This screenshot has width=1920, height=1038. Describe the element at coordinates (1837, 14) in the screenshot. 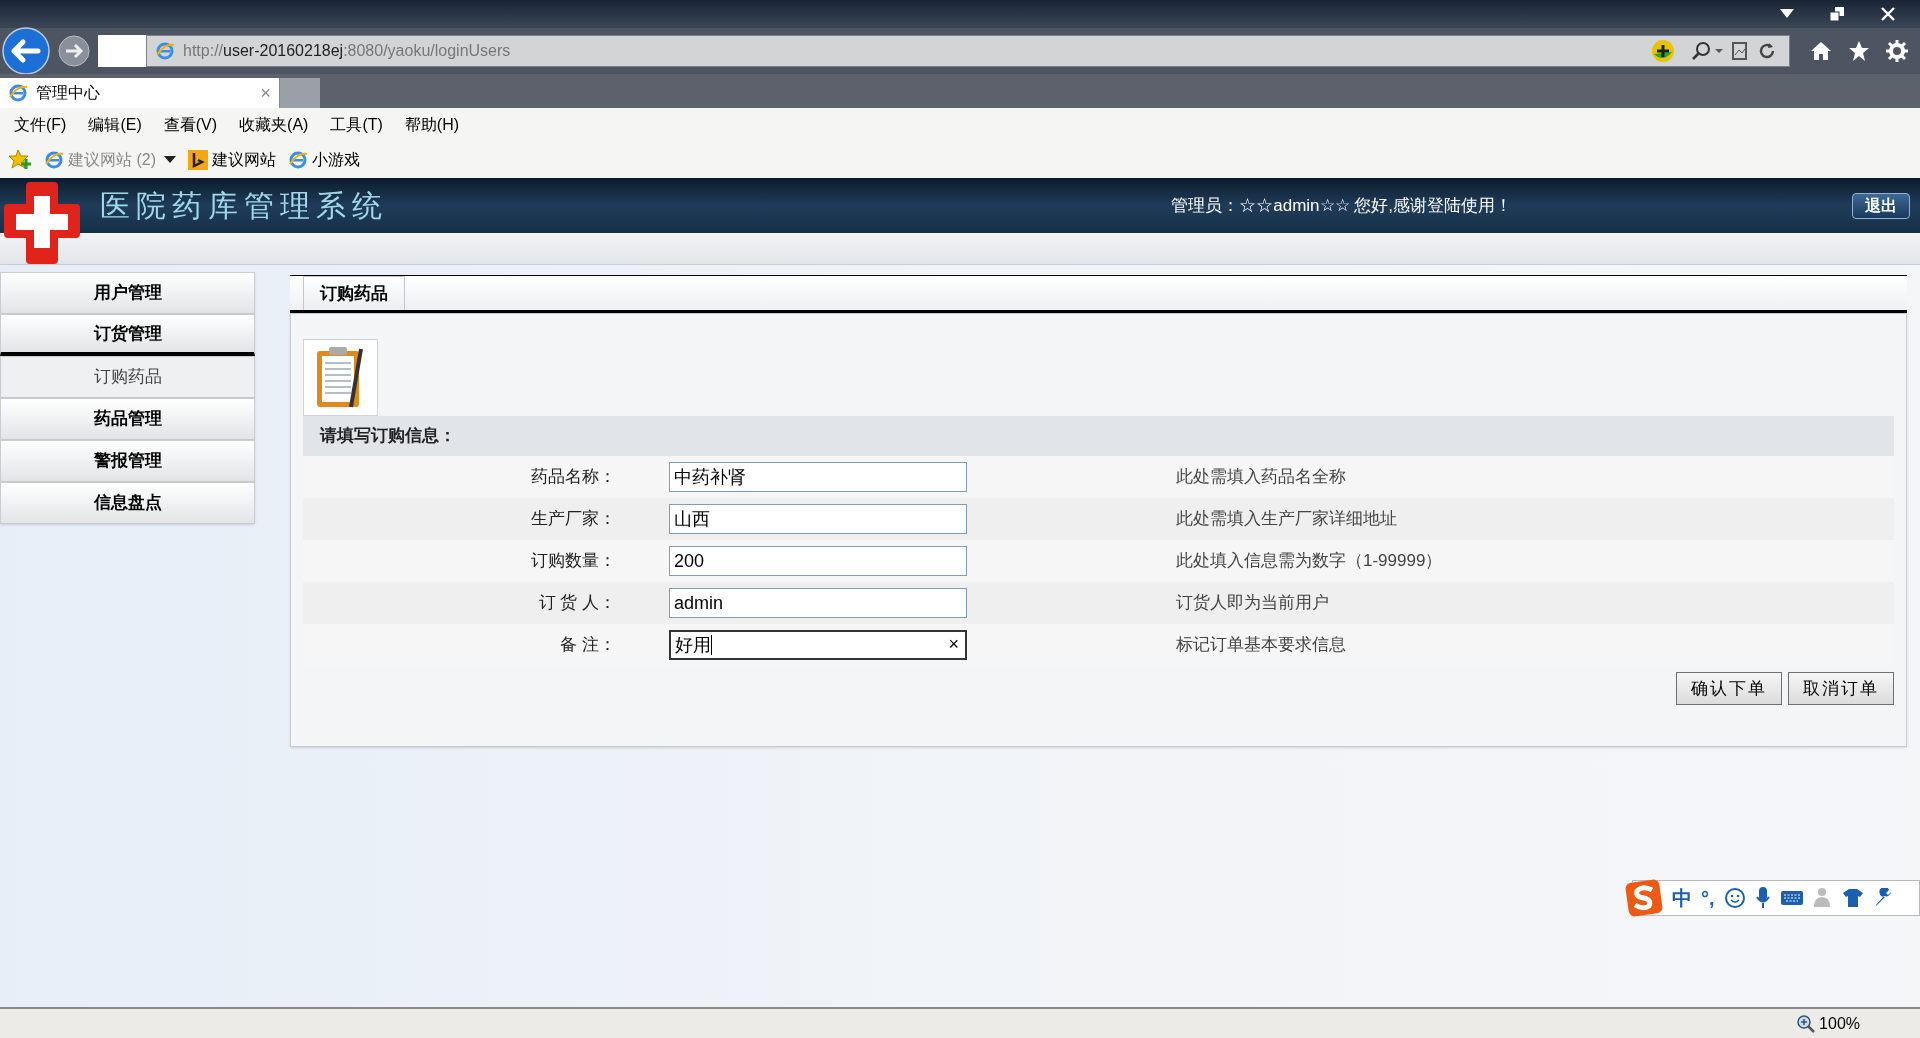

I see `restore-icon` at that location.